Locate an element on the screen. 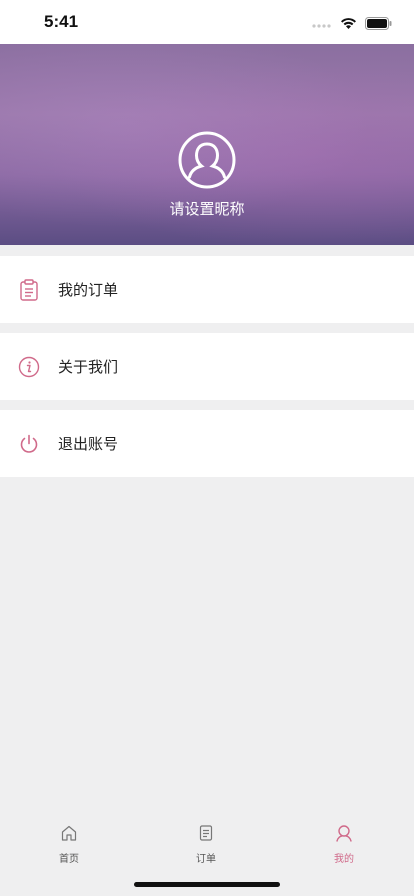 Image resolution: width=414 pixels, height=896 pixels. signal-icon is located at coordinates (322, 24).